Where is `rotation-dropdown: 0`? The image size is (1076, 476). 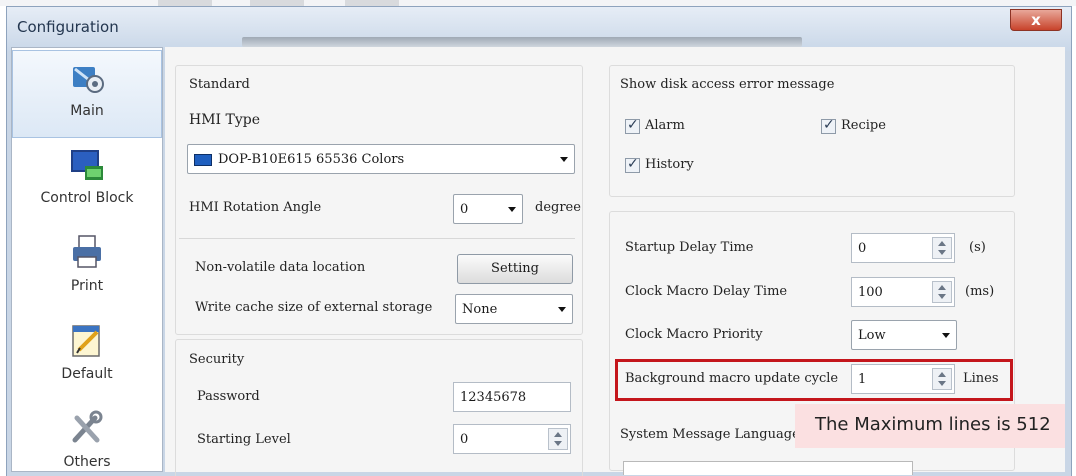
rotation-dropdown: 0 is located at coordinates (488, 209).